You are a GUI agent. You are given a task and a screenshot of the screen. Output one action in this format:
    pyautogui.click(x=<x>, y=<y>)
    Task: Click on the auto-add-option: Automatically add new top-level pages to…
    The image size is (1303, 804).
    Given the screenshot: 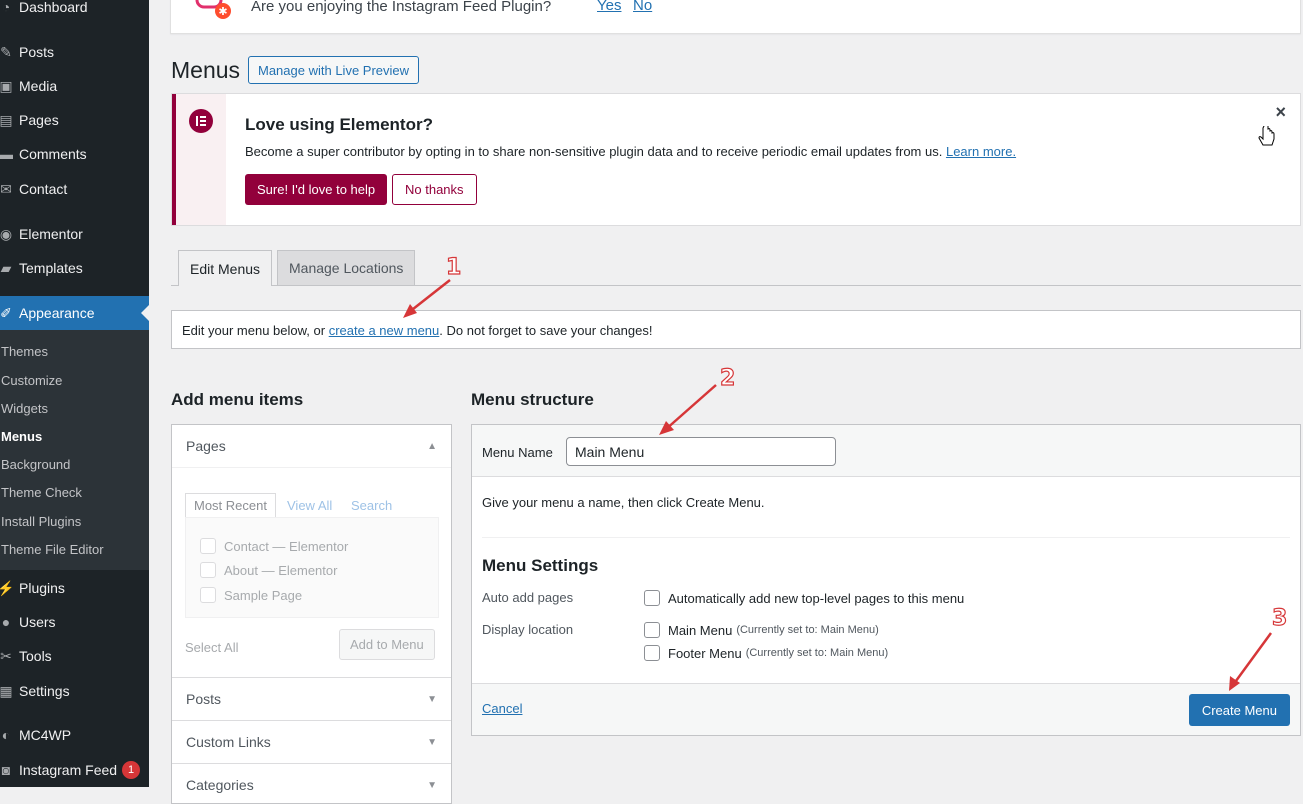 What is the action you would take?
    pyautogui.click(x=804, y=598)
    